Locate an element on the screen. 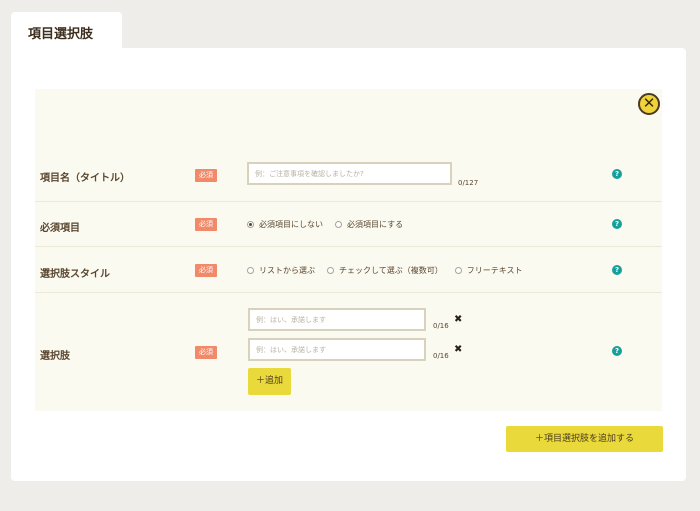 The image size is (700, 511). add-item-choice-button: ＋項目選択肢を追加する is located at coordinates (584, 439).